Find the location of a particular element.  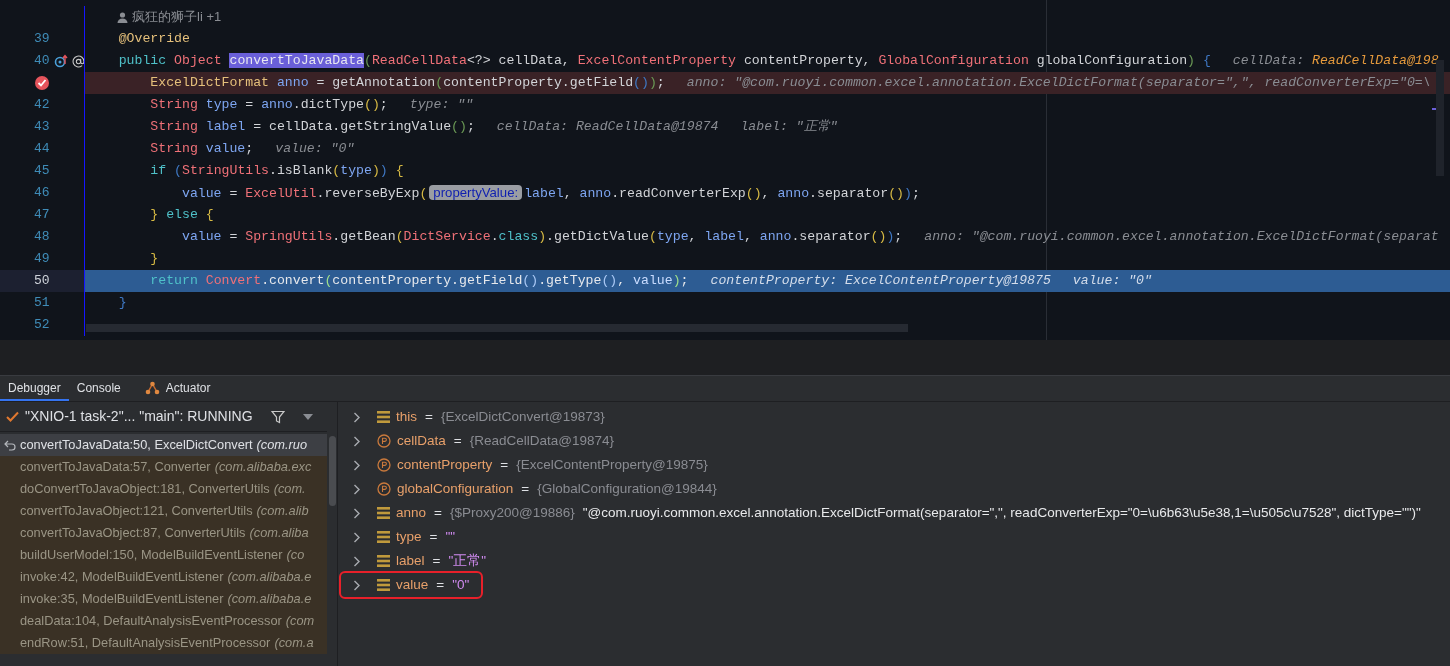

code-line: String value; is located at coordinates (201, 149).